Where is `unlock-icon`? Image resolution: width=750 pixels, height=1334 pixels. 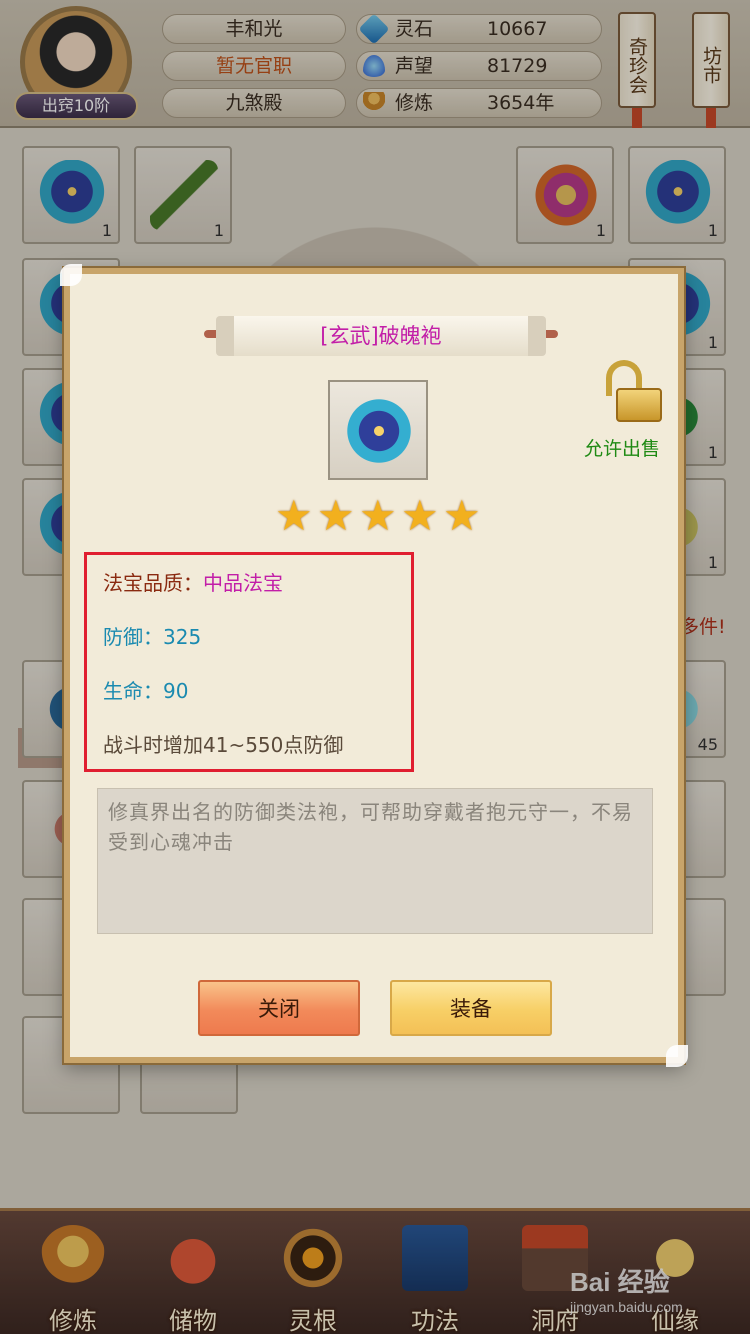 unlock-icon is located at coordinates (633, 391).